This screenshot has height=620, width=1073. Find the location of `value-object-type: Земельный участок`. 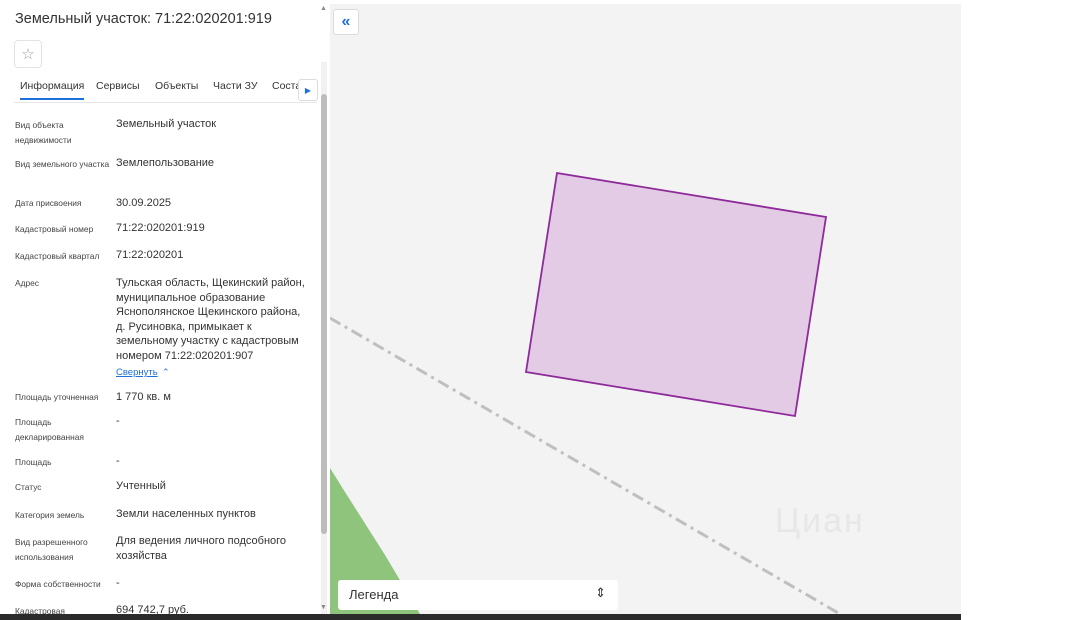

value-object-type: Земельный участок is located at coordinates (166, 124).